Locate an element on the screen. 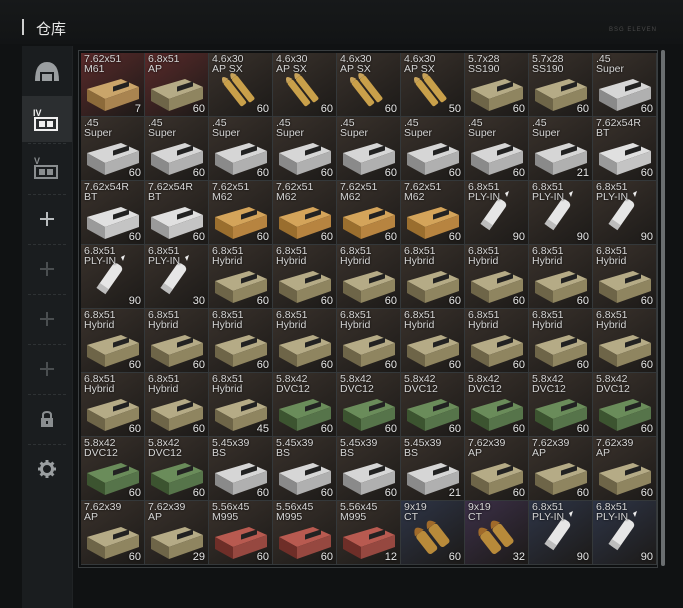 This screenshot has width=683, height=608. sidebar-item-settings is located at coordinates (47, 469).